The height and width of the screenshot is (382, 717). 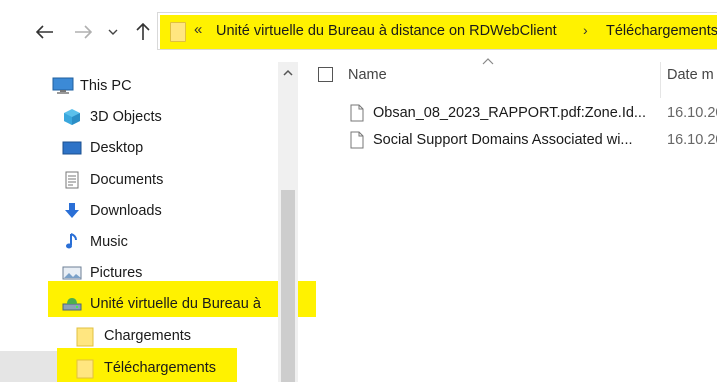 I want to click on desktop-icon, so click(x=72, y=148).